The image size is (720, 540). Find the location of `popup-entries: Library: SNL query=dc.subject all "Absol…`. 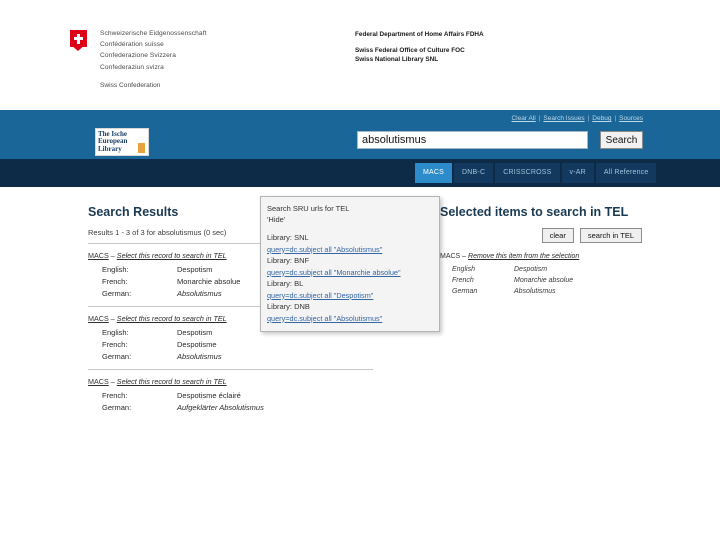

popup-entries: Library: SNL query=dc.subject all "Absol… is located at coordinates (353, 278).